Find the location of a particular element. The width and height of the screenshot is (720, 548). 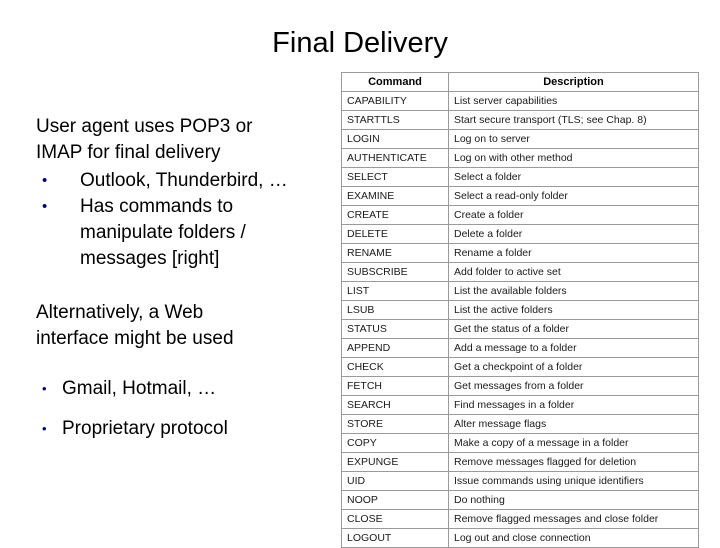

table-row: CREATE Create a folder is located at coordinates (520, 215).